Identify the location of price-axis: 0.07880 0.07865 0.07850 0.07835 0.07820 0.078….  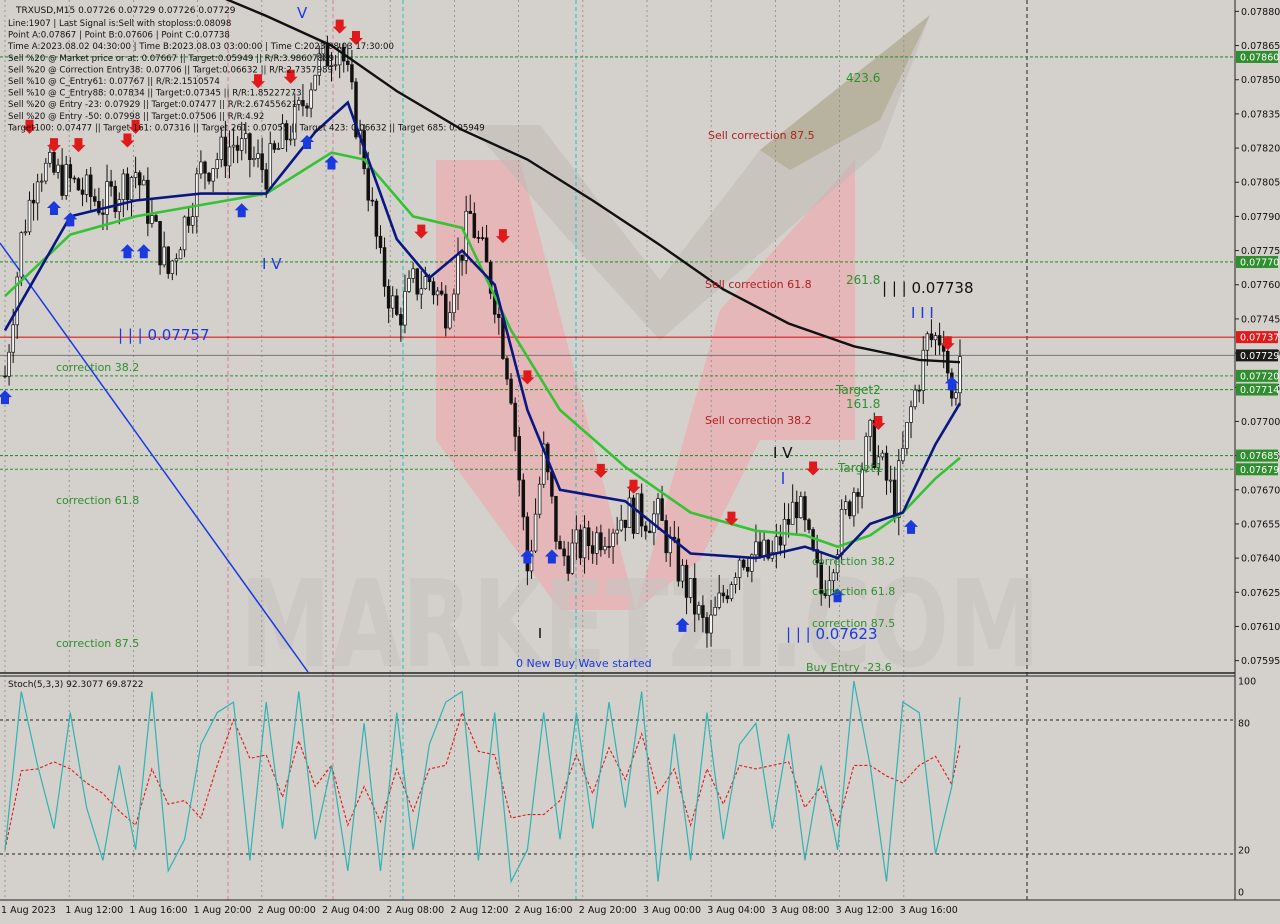
(1257, 450).